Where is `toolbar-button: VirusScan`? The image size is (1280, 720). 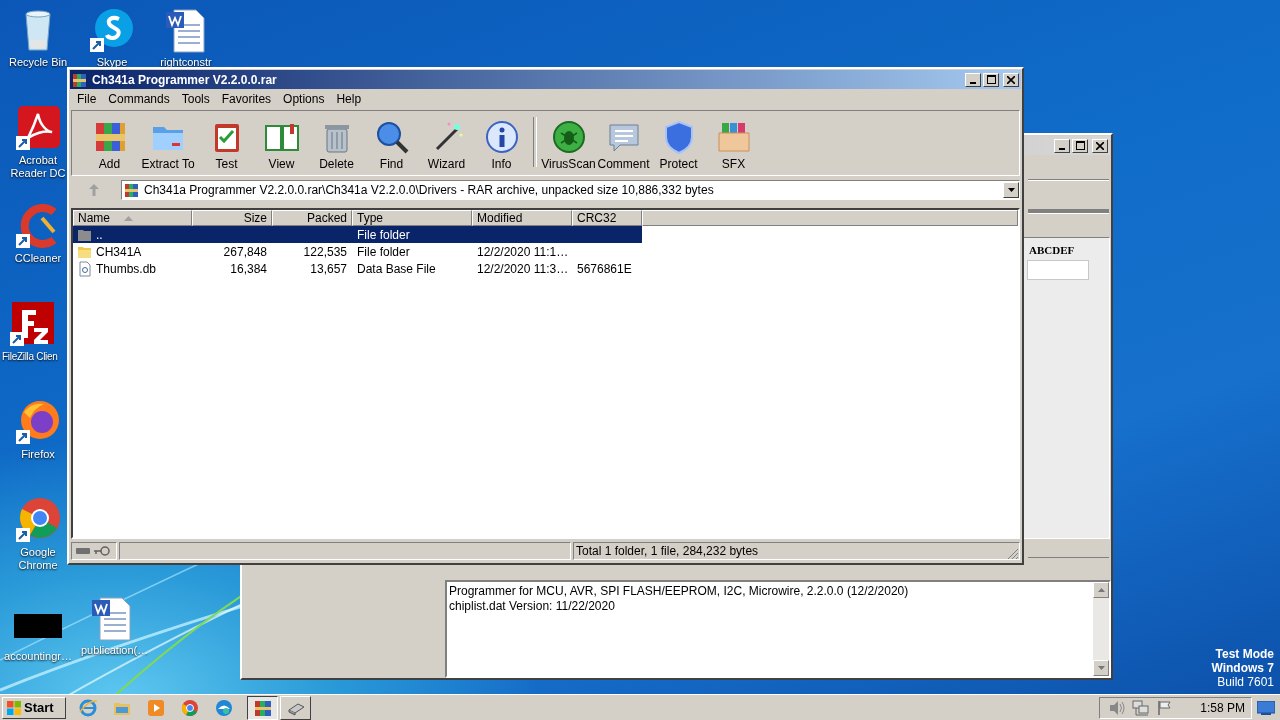
toolbar-button: VirusScan is located at coordinates (568, 143).